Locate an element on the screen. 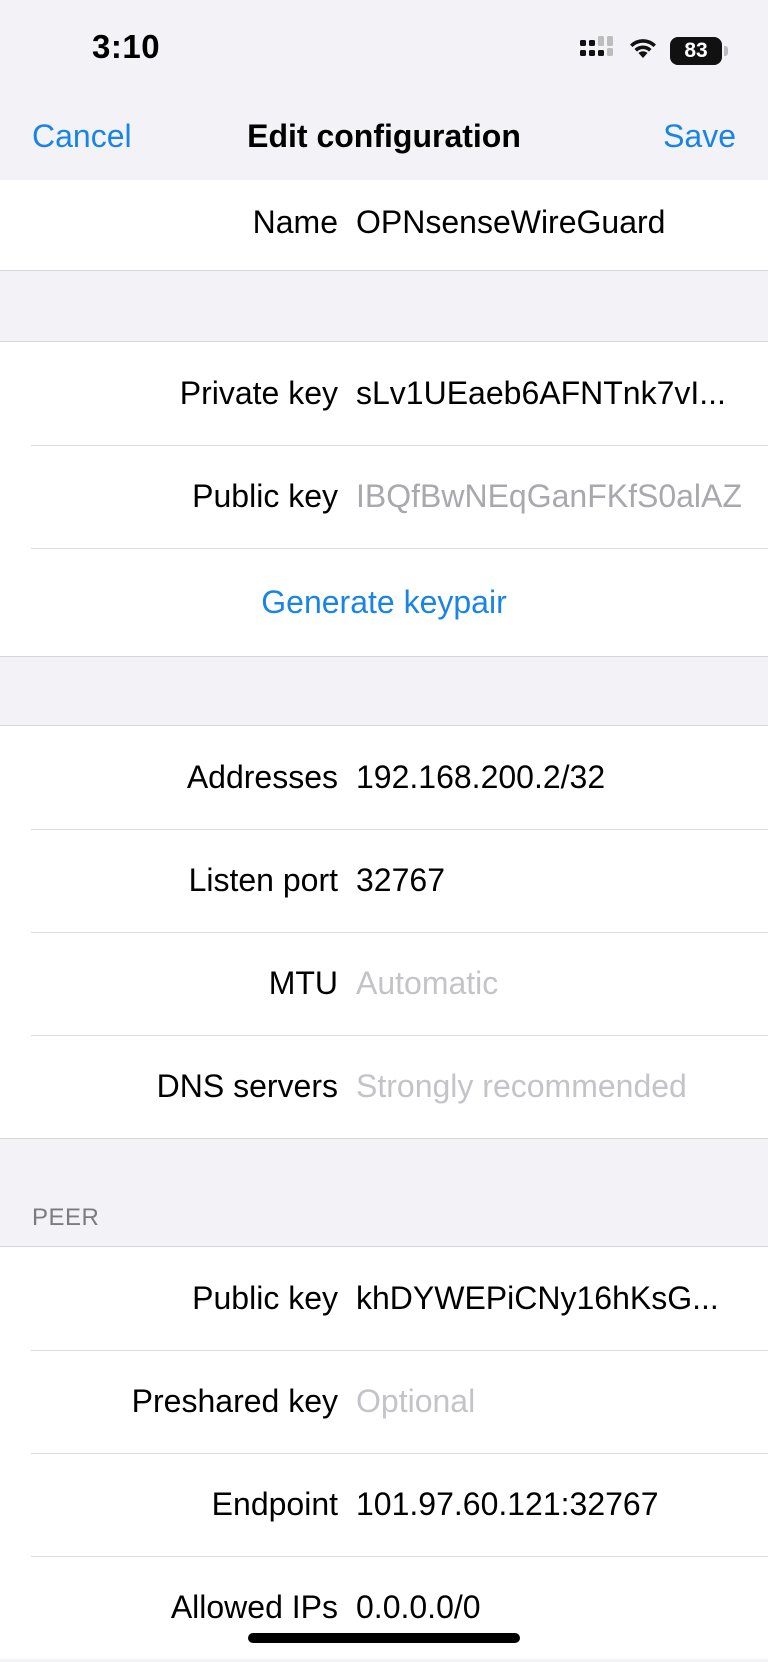  nav-bar: Cancel Edit configuration Save is located at coordinates (384, 135).